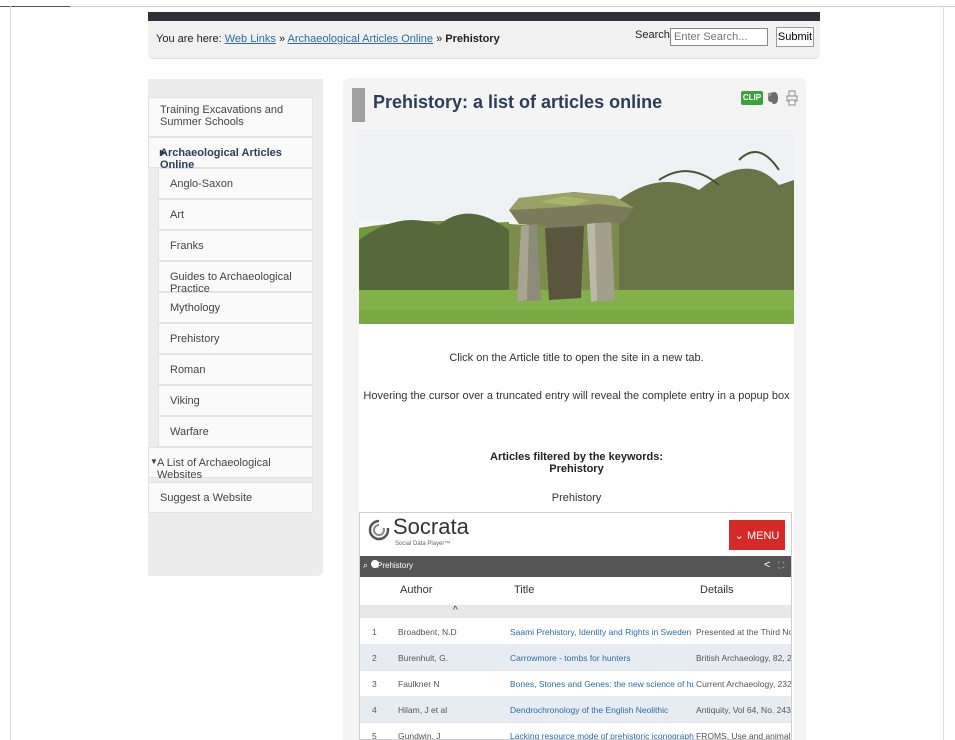 Image resolution: width=955 pixels, height=740 pixels. Describe the element at coordinates (235, 245) in the screenshot. I see `sidebar-item-franks: Franks` at that location.